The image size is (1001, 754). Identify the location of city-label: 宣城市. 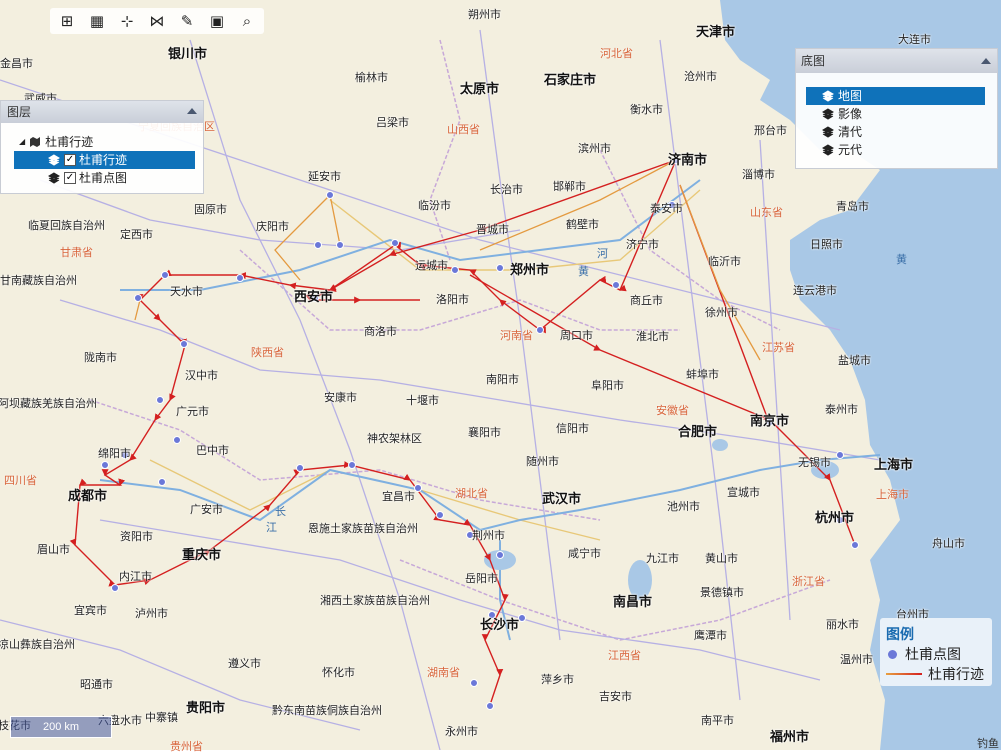
(743, 493).